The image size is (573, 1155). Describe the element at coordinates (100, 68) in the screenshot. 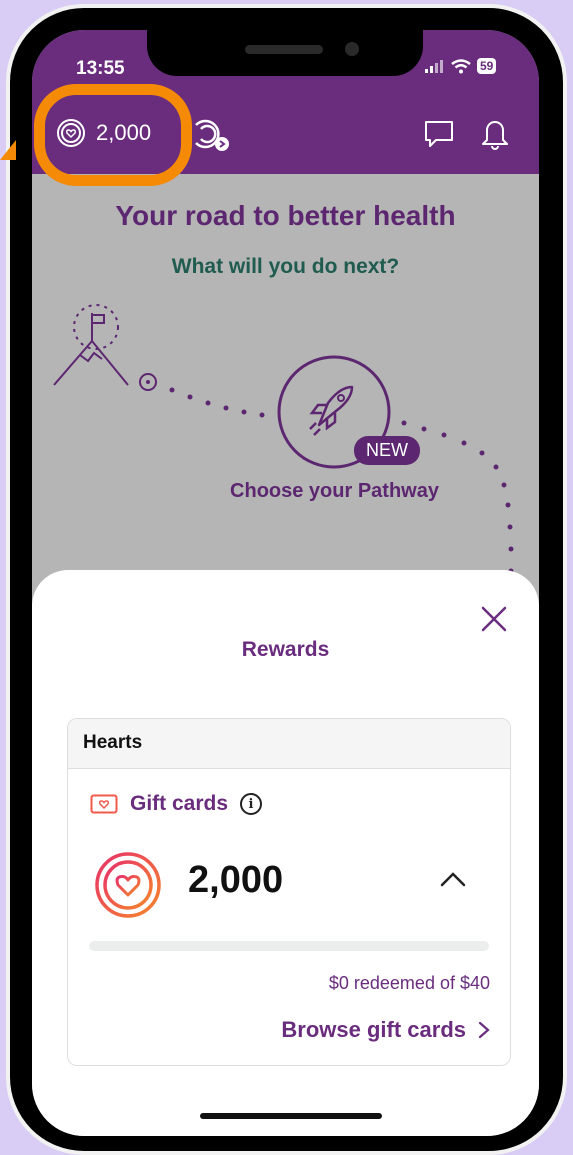

I see `status-time: 13:55` at that location.